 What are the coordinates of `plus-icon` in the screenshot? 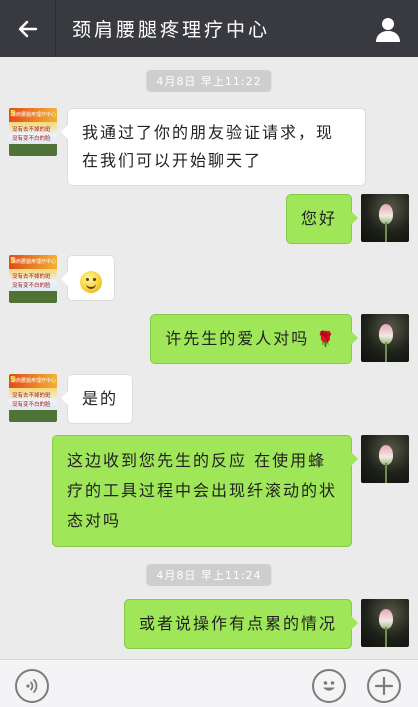 It's located at (384, 686).